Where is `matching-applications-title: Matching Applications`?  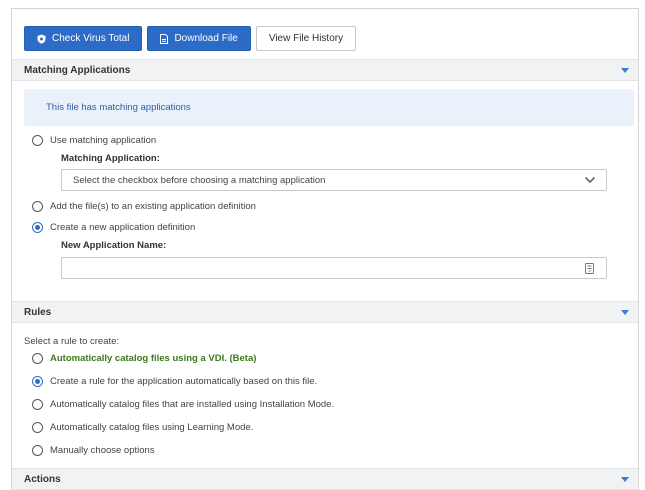 matching-applications-title: Matching Applications is located at coordinates (77, 70).